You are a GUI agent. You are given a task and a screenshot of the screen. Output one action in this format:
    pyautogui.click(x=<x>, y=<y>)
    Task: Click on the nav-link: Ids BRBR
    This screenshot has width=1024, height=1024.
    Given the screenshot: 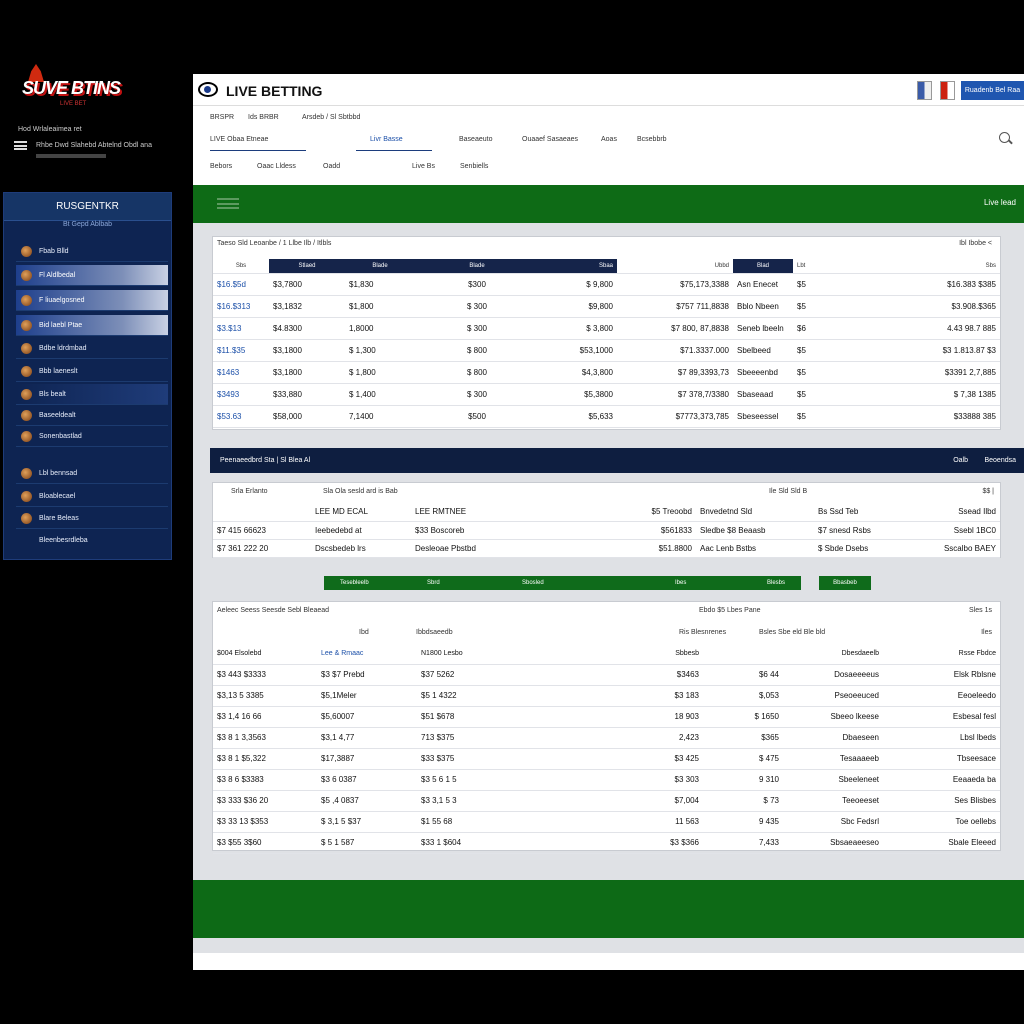 What is the action you would take?
    pyautogui.click(x=263, y=117)
    